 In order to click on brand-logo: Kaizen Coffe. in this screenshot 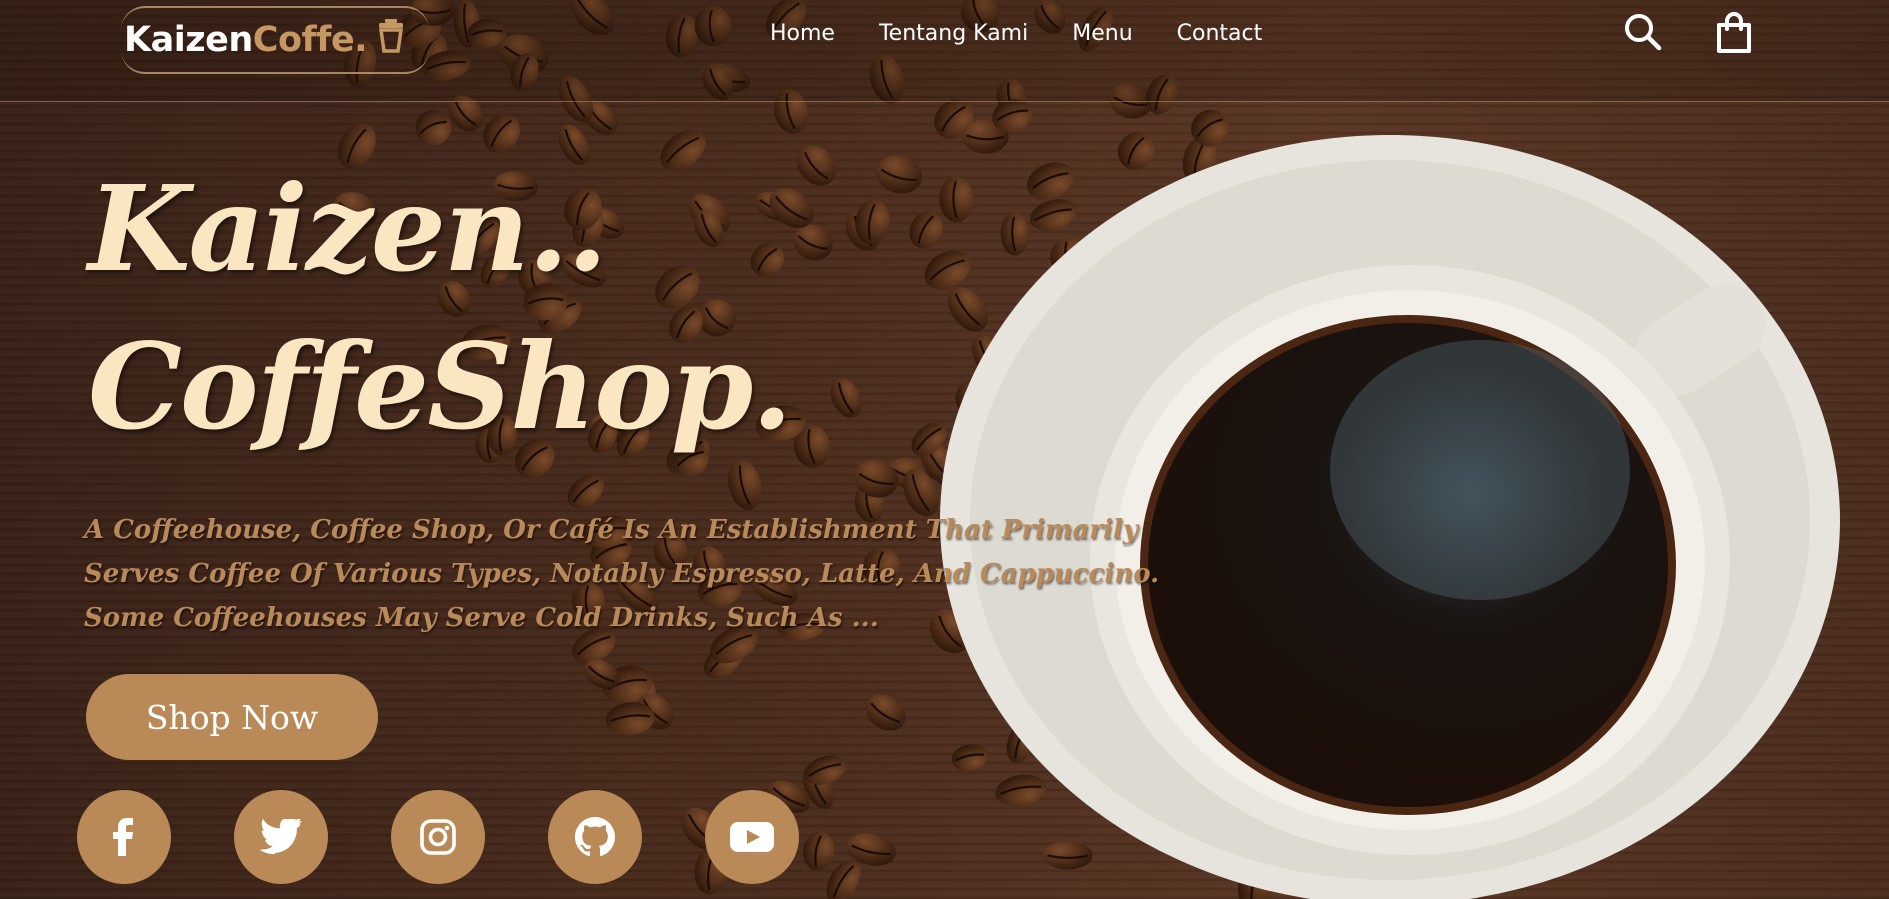, I will do `click(275, 40)`.